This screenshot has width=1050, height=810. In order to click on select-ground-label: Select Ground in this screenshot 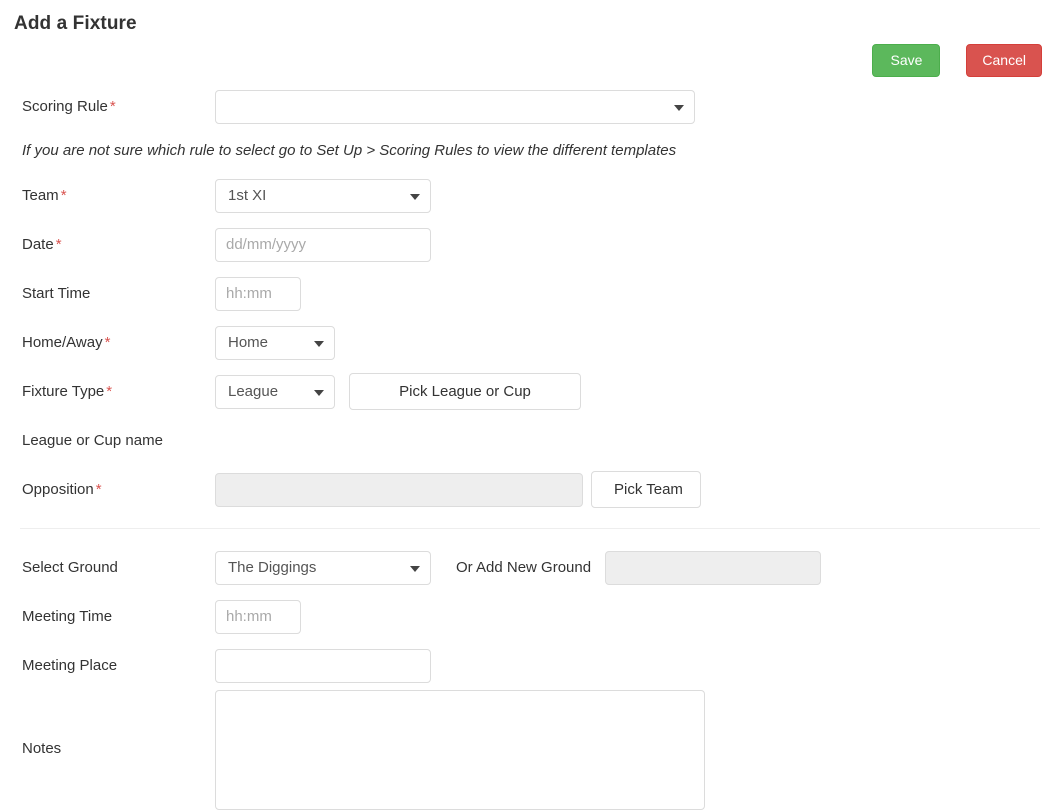, I will do `click(70, 567)`.